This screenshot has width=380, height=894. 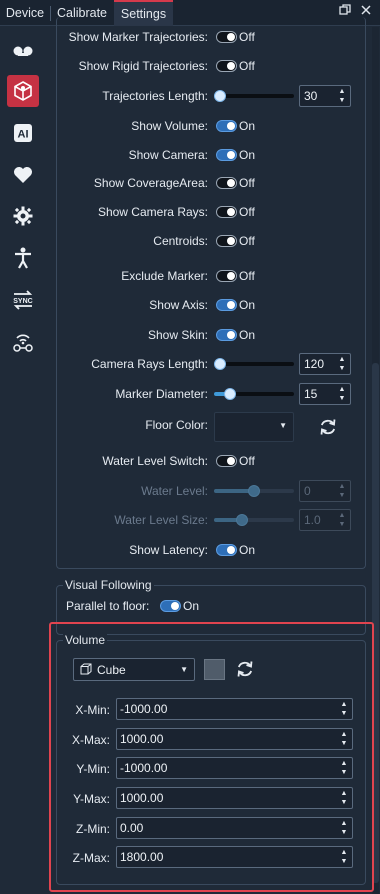 I want to click on y-max-input: 1000.00 ▲ ▼, so click(x=234, y=798).